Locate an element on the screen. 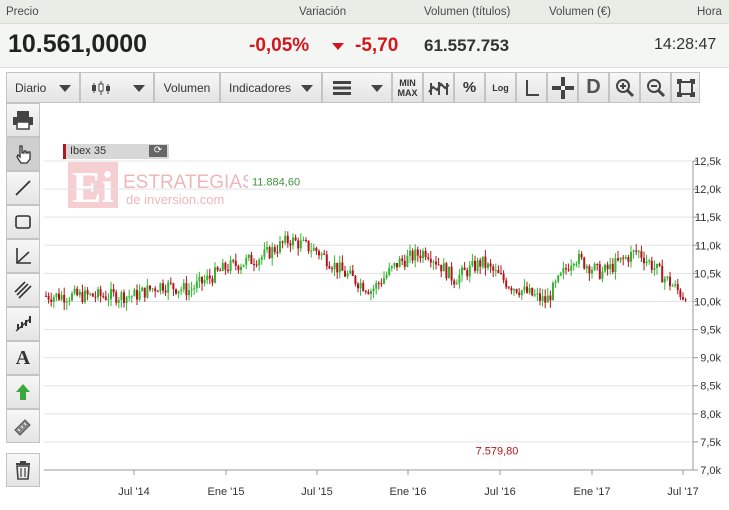 This screenshot has height=510, width=729. max-annotation: 11.884,60 is located at coordinates (276, 183).